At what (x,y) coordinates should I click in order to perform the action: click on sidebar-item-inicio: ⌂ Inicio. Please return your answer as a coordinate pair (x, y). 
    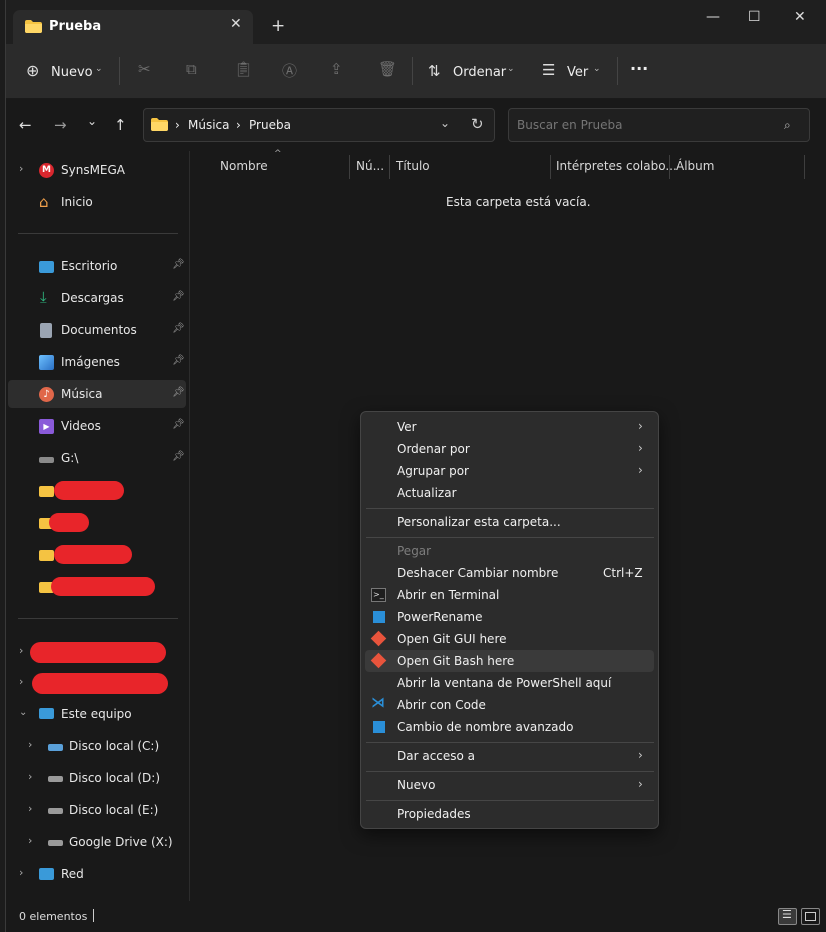
    Looking at the image, I should click on (97, 202).